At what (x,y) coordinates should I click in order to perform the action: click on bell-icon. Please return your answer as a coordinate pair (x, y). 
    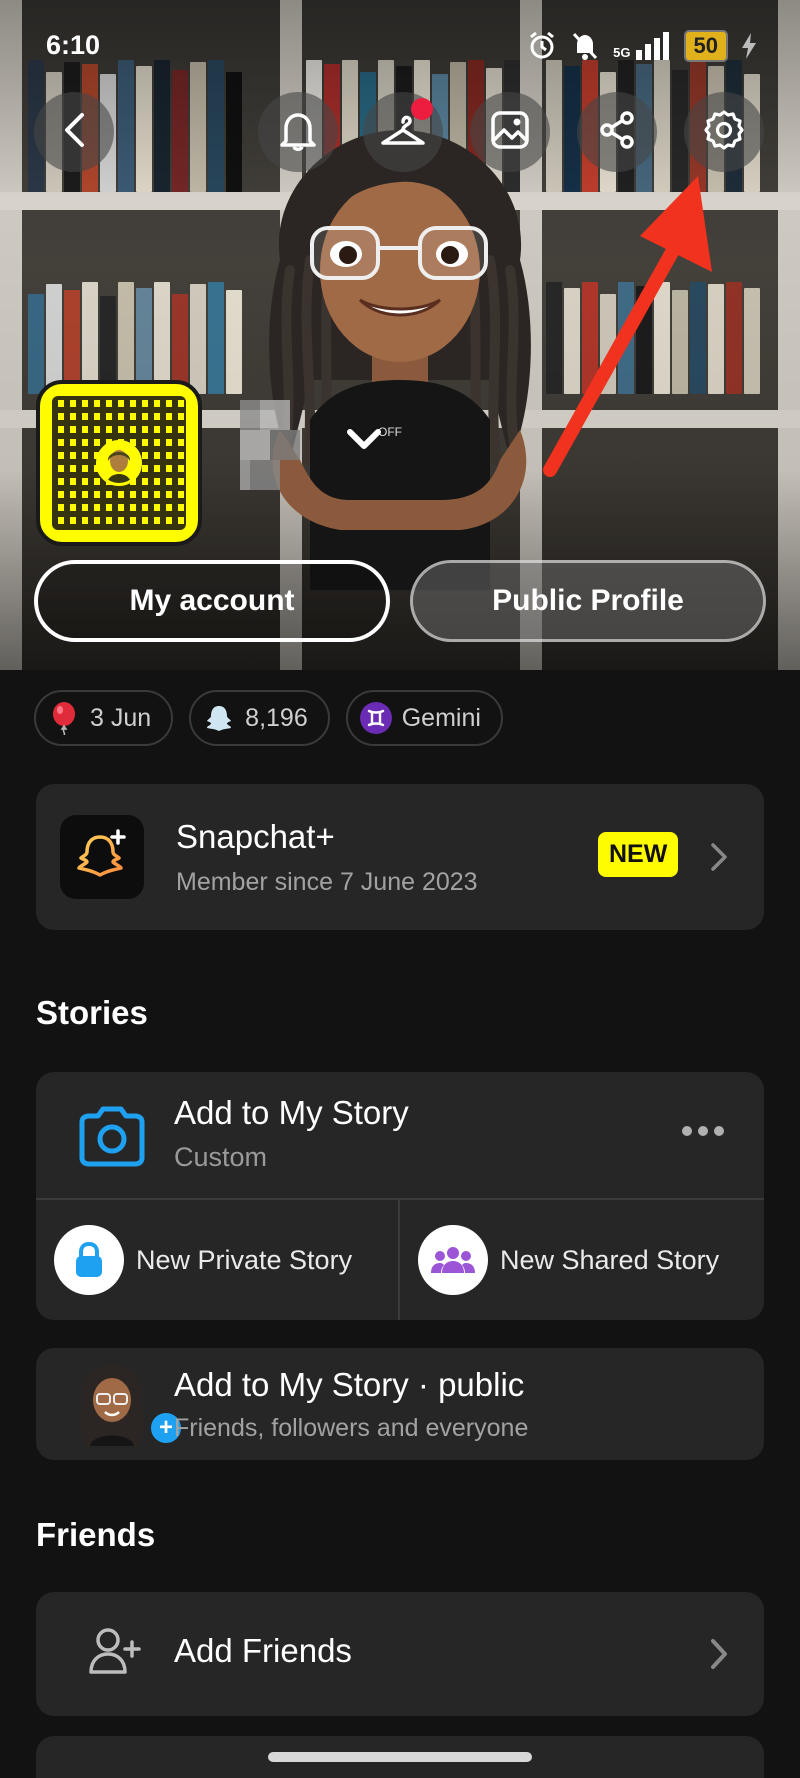
    Looking at the image, I should click on (298, 132).